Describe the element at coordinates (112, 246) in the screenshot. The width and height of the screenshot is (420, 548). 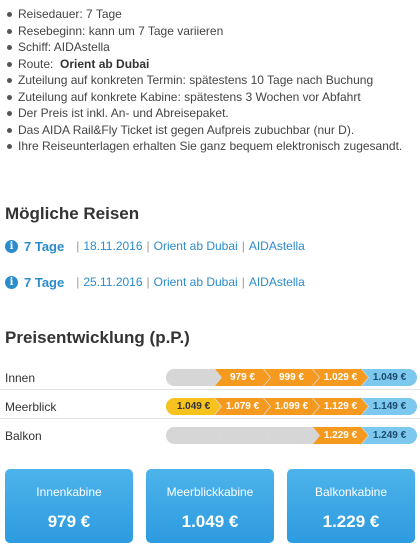
I see `trip-date: 18.11.2016` at that location.